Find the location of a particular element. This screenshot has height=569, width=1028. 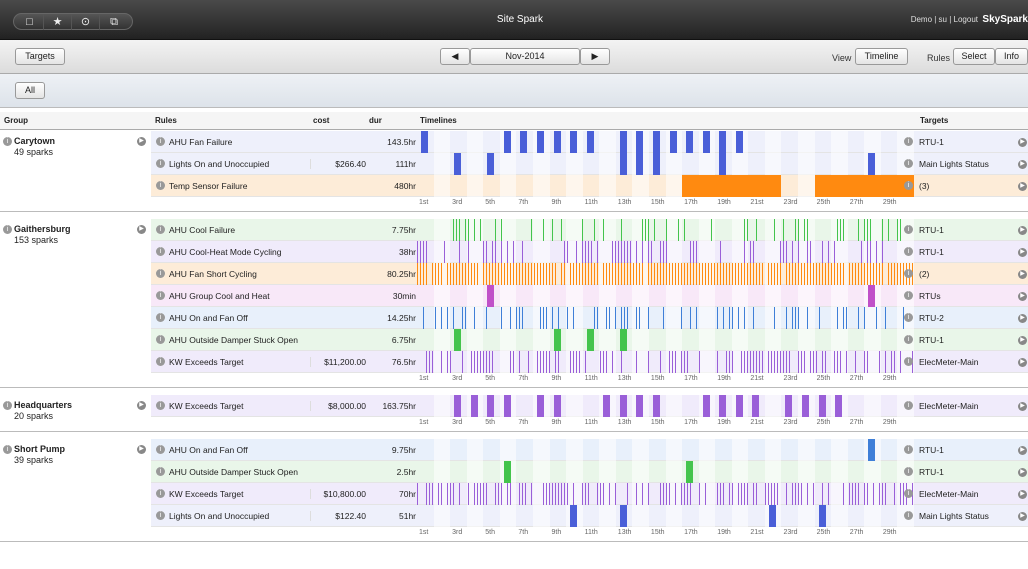

rule-row: i AHU Fan Short Cycling 80.25hr i (2) ▶ is located at coordinates (589, 274).